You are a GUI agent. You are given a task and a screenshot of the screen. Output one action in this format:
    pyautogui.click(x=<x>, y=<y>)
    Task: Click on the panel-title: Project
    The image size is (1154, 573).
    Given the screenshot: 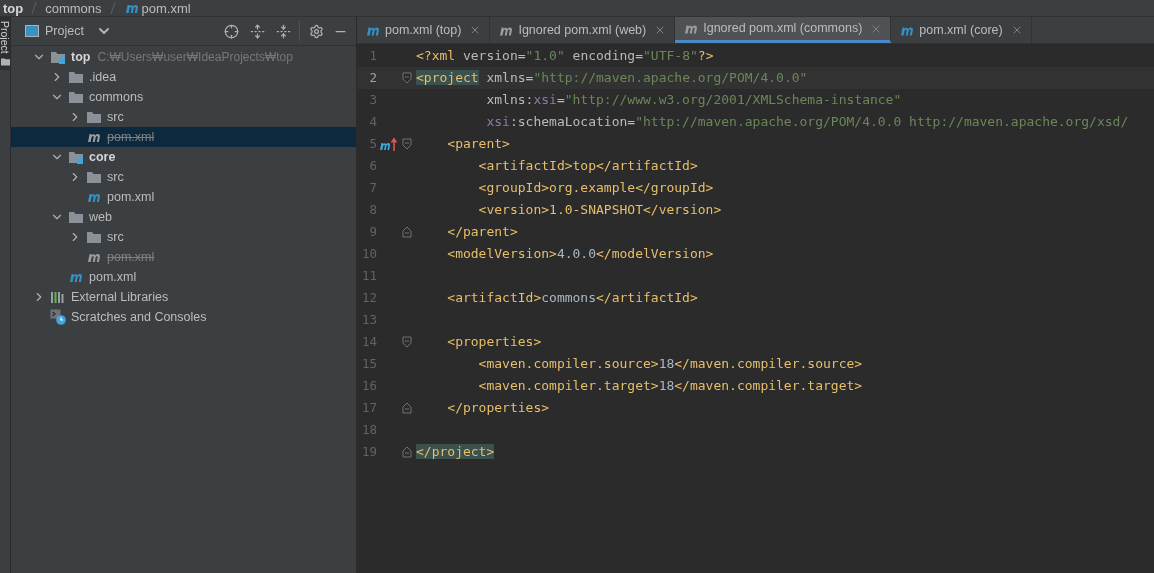 What is the action you would take?
    pyautogui.click(x=64, y=31)
    